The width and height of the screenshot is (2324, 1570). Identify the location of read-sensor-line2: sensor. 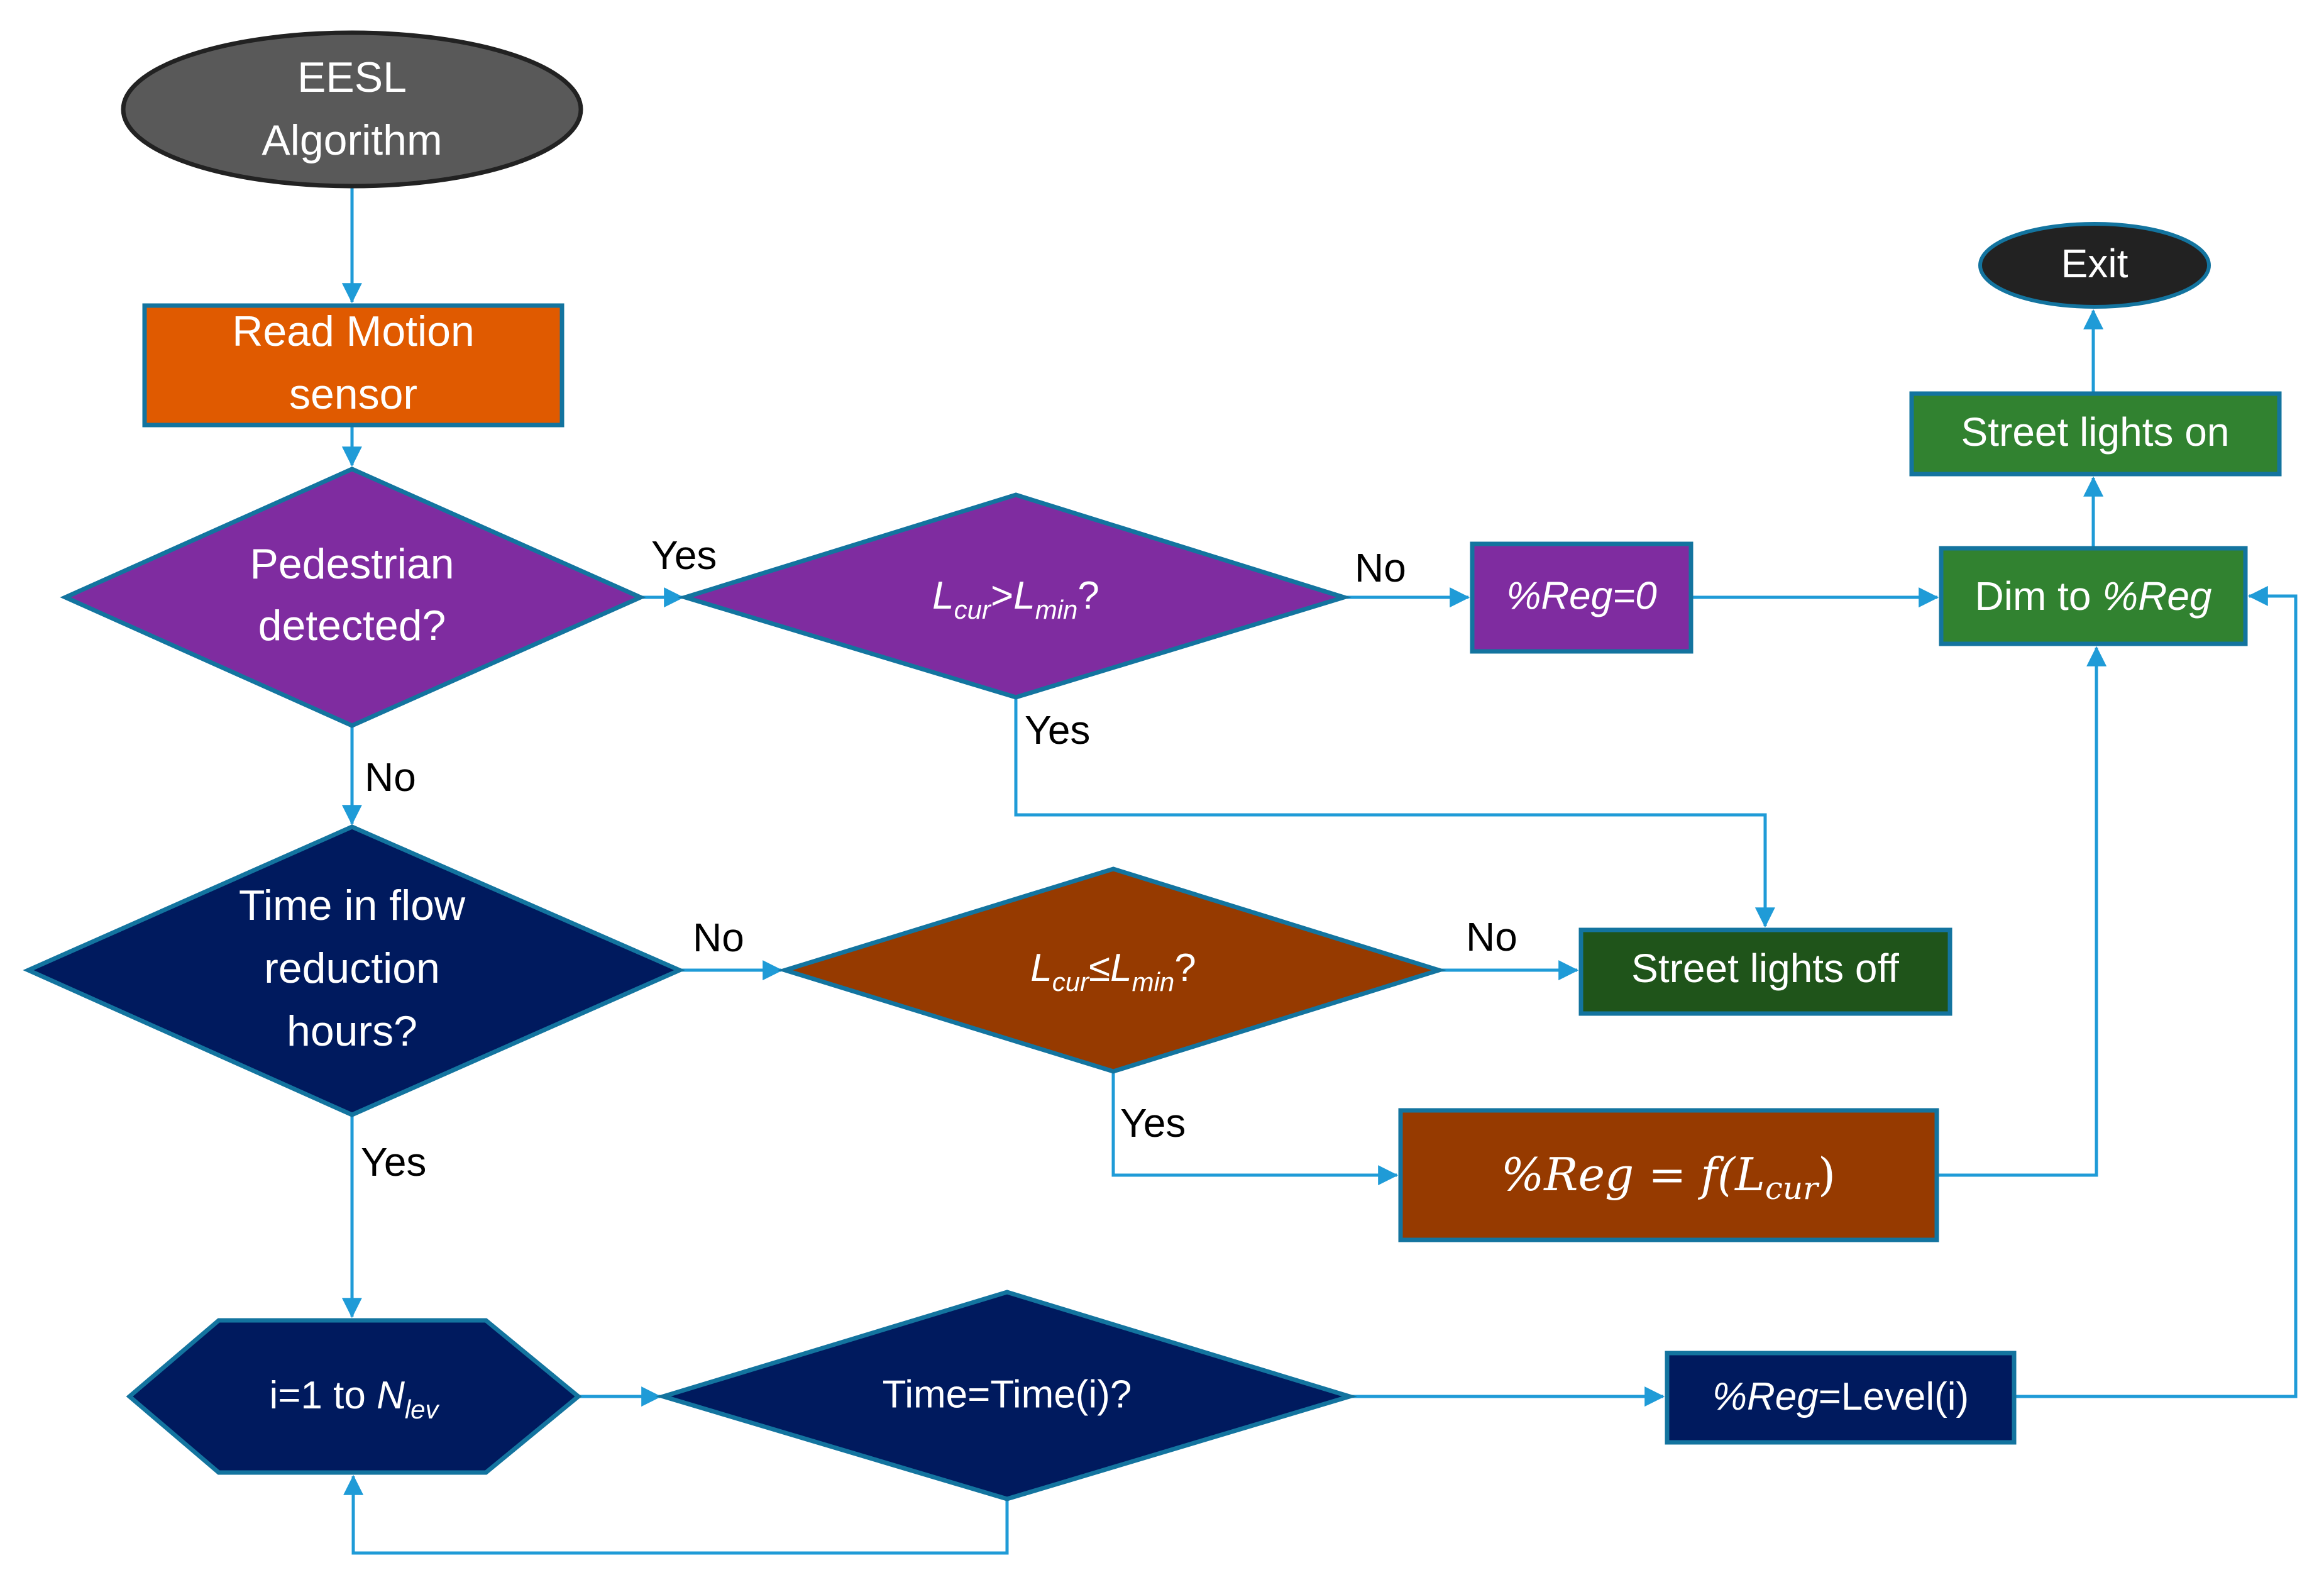
(353, 394).